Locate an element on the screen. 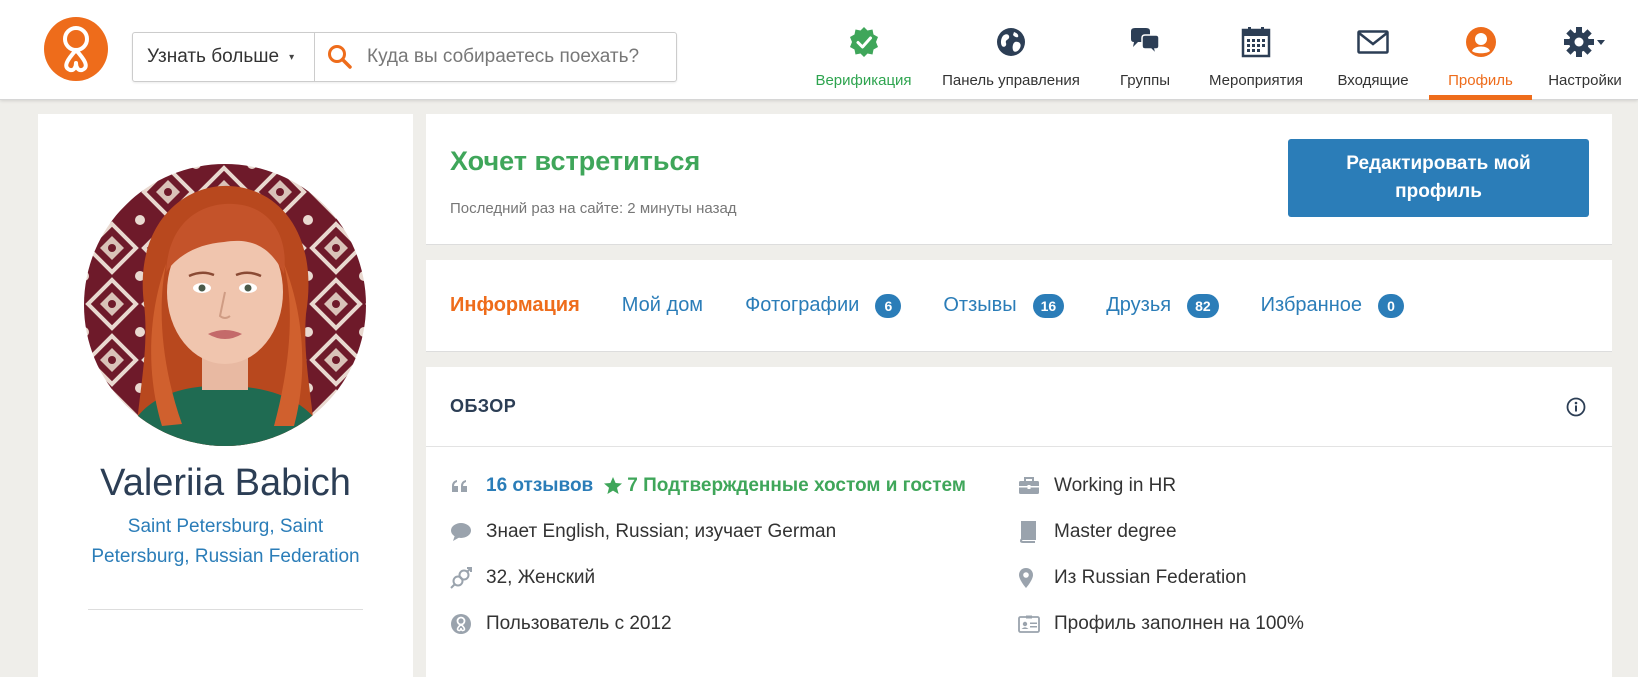 The image size is (1638, 677). nav-settings-label: Настройки is located at coordinates (1585, 80).